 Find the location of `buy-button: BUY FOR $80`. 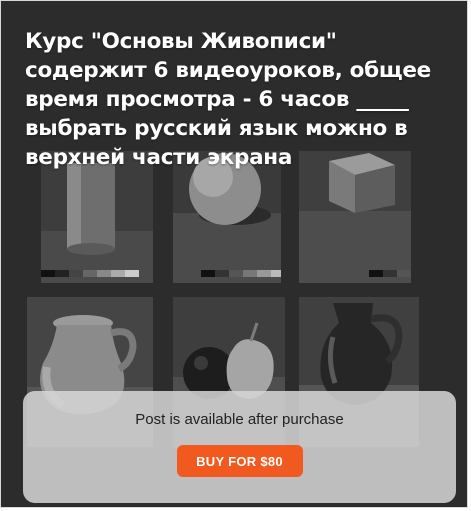

buy-button: BUY FOR $80 is located at coordinates (239, 461).